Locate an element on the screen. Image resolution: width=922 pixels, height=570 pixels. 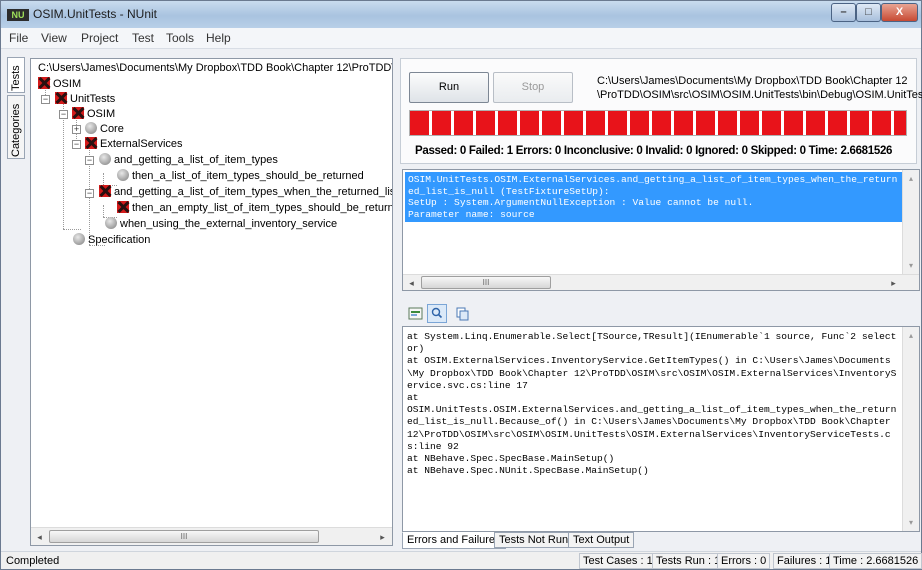
tree-node-label: ExternalServices is located at coordinates (141, 144).